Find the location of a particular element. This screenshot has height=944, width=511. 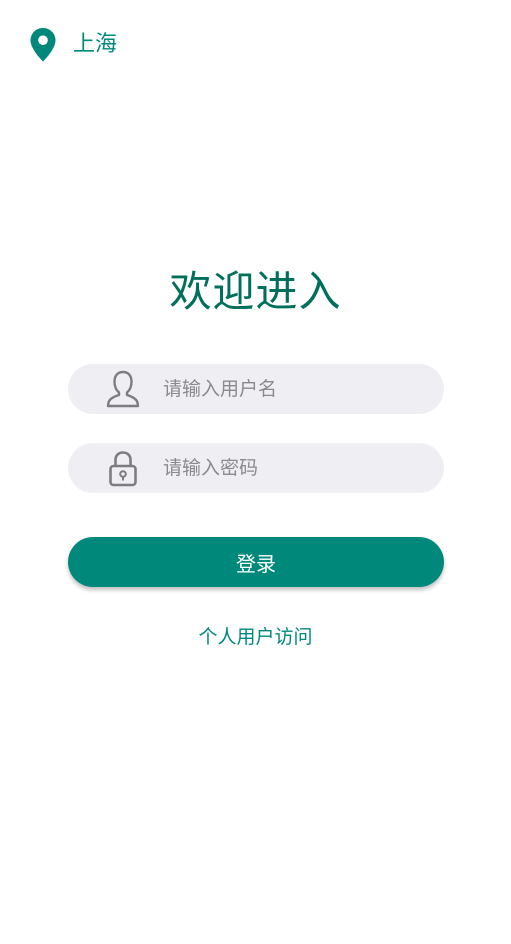

password-field is located at coordinates (256, 468).